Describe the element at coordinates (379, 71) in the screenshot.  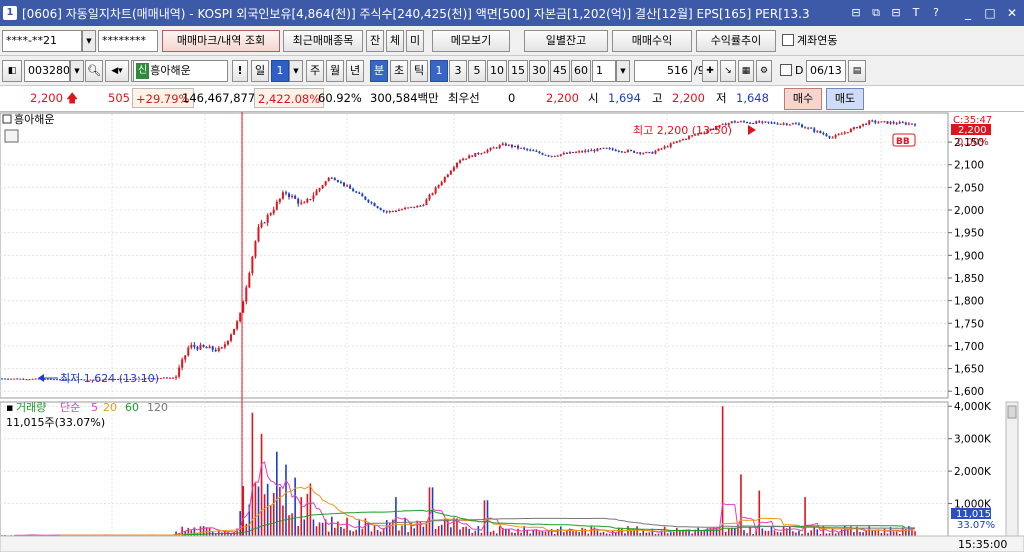
I see `period-minute-button: 분` at that location.